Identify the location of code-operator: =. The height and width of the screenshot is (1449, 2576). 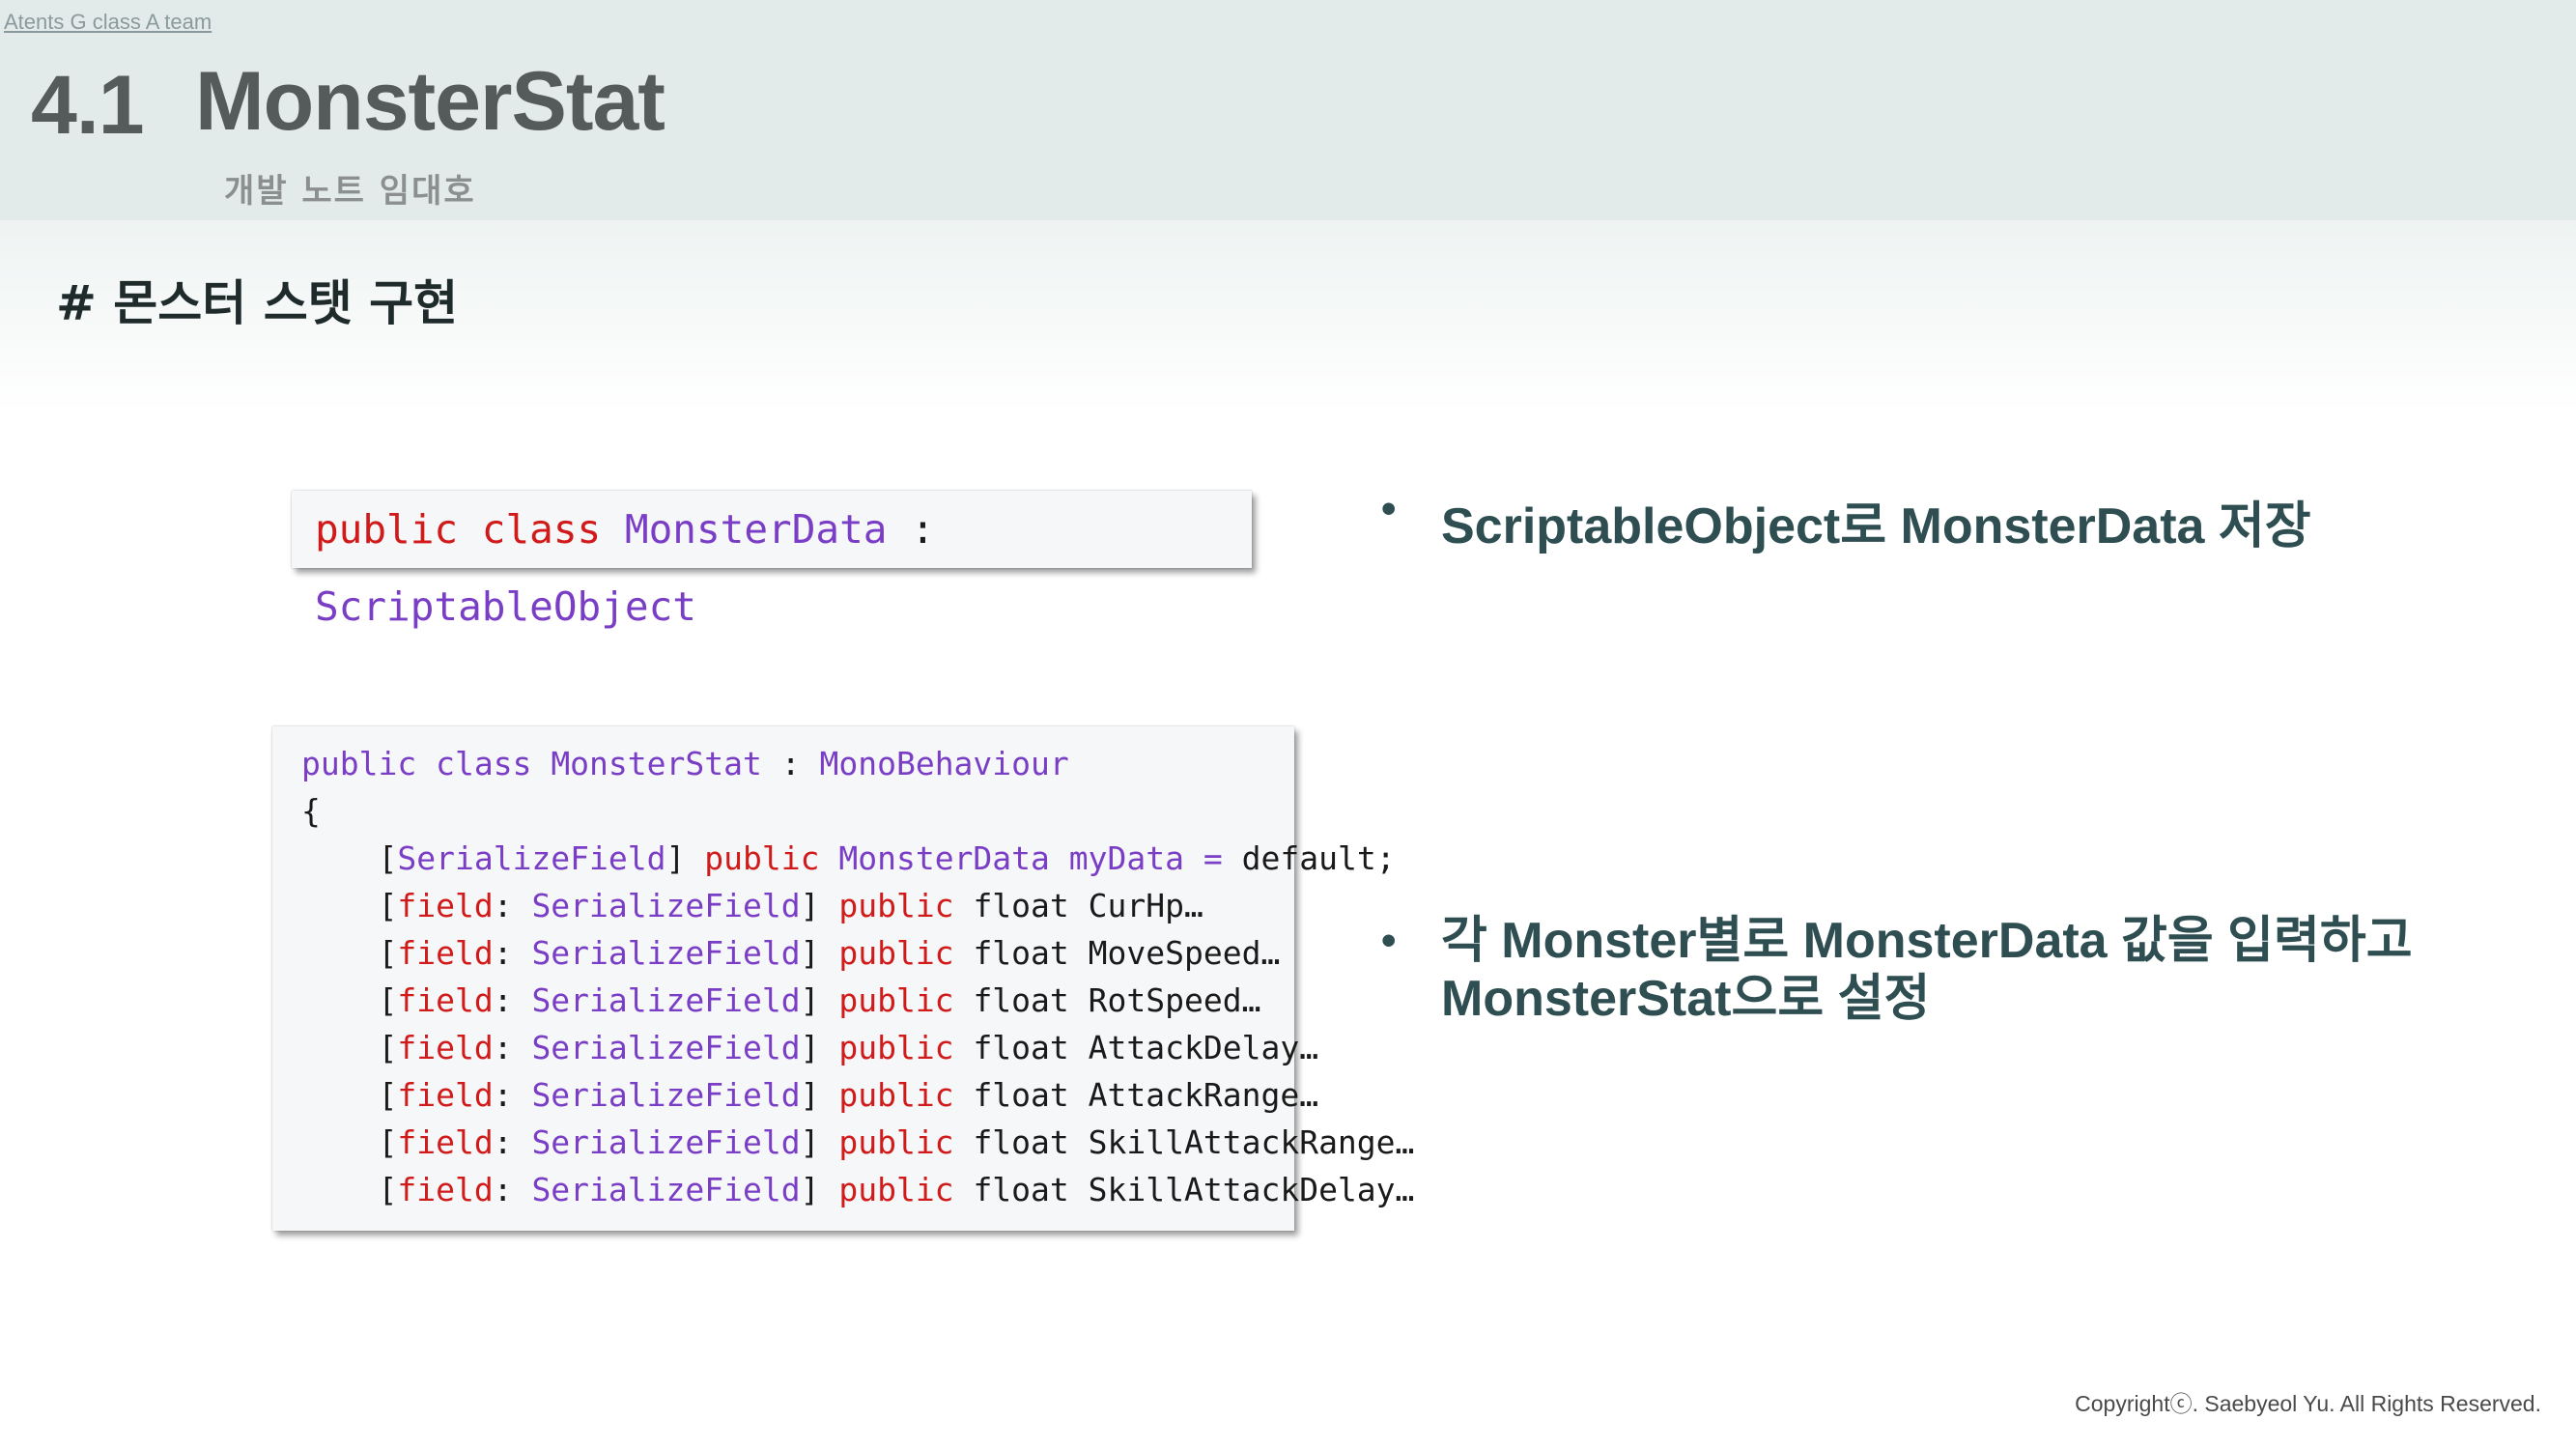
(1213, 858).